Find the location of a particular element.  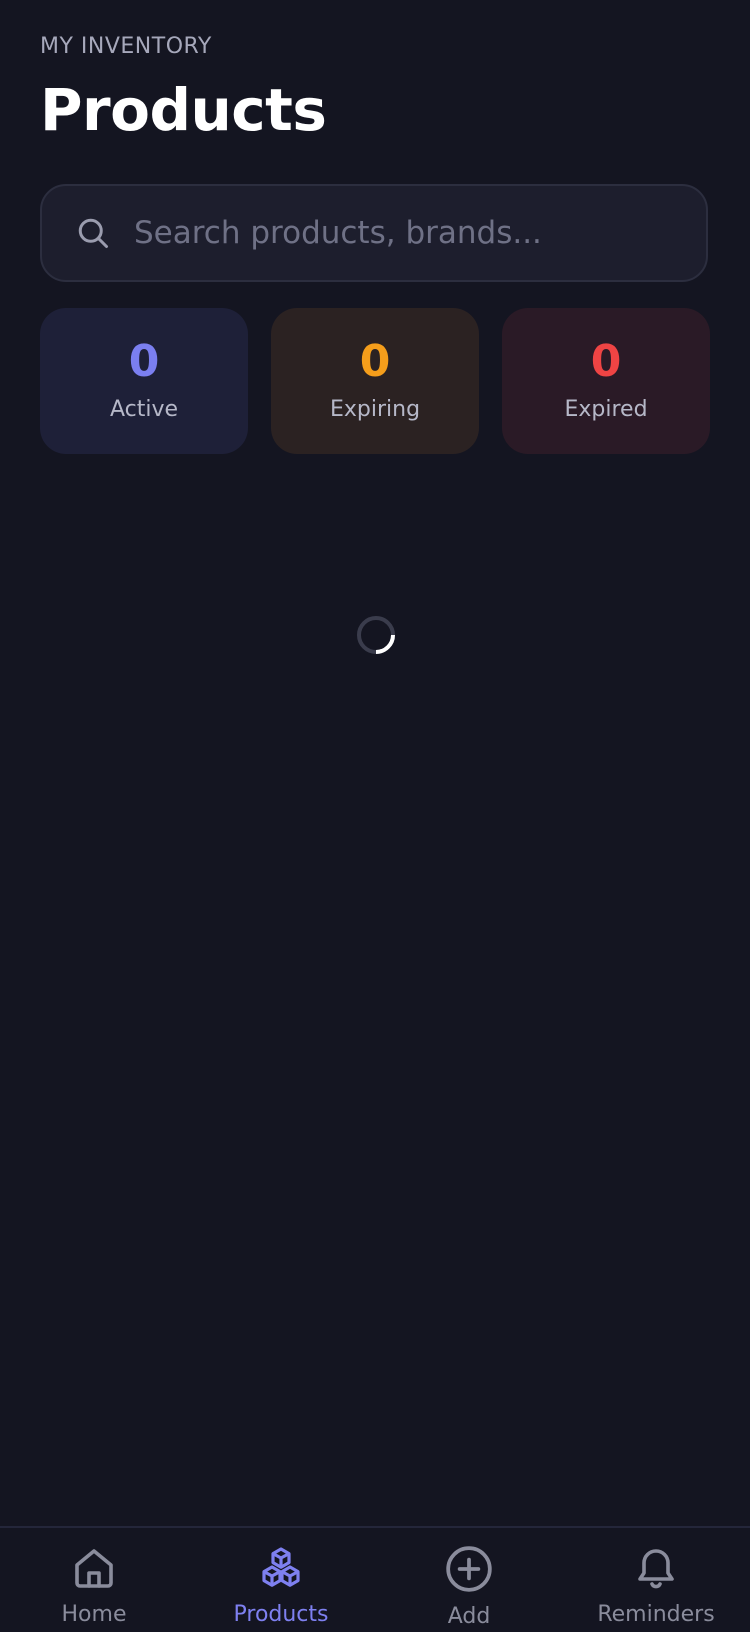

stat-value-active: 0 is located at coordinates (144, 361).